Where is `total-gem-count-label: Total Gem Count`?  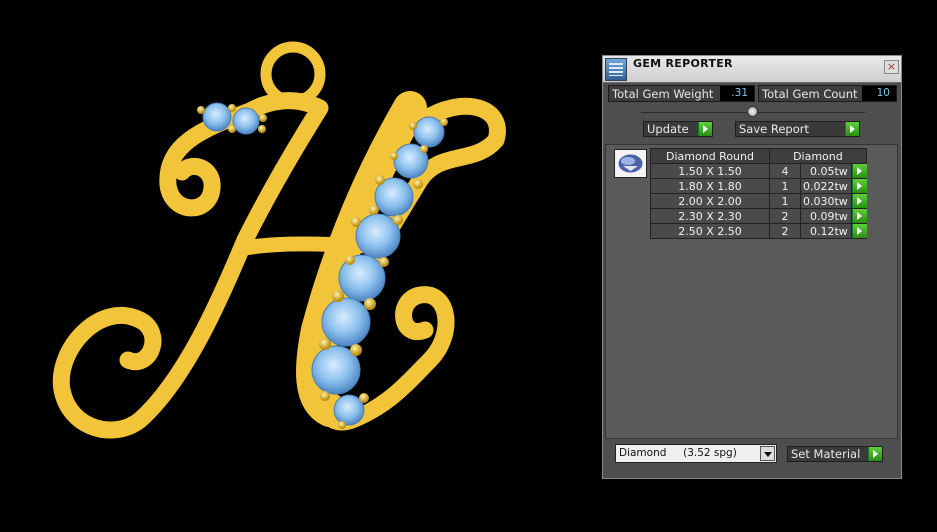 total-gem-count-label: Total Gem Count is located at coordinates (810, 93).